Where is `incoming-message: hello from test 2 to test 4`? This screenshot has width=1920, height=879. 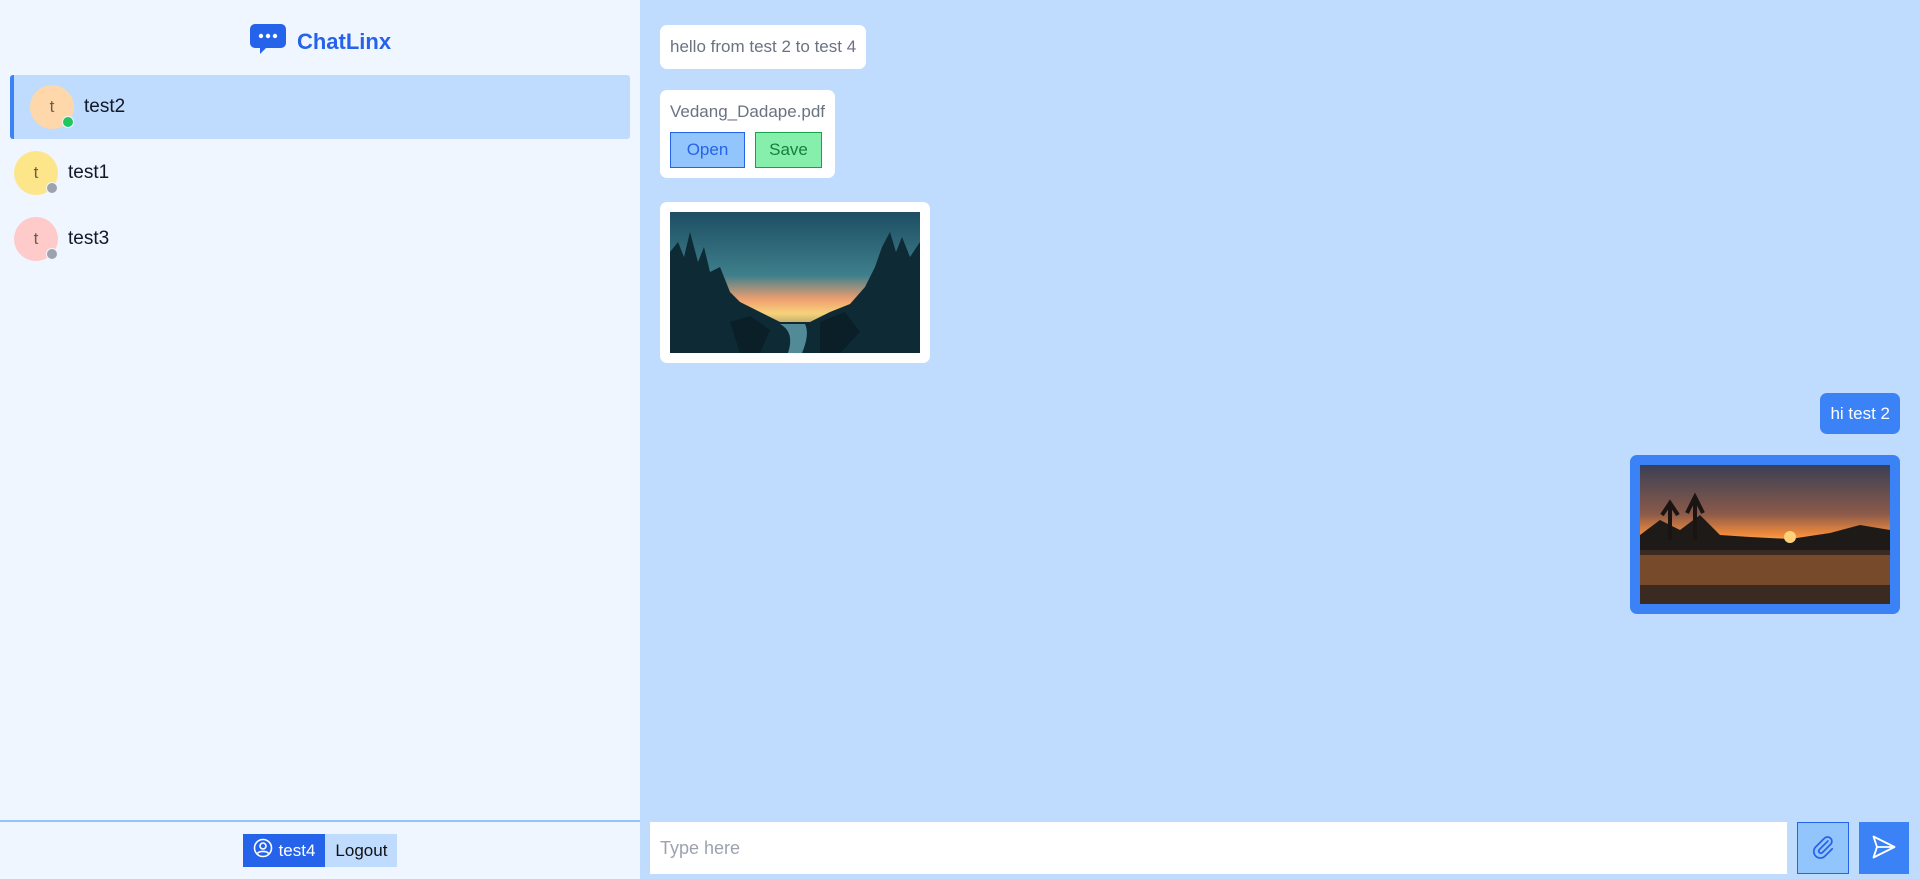 incoming-message: hello from test 2 to test 4 is located at coordinates (763, 47).